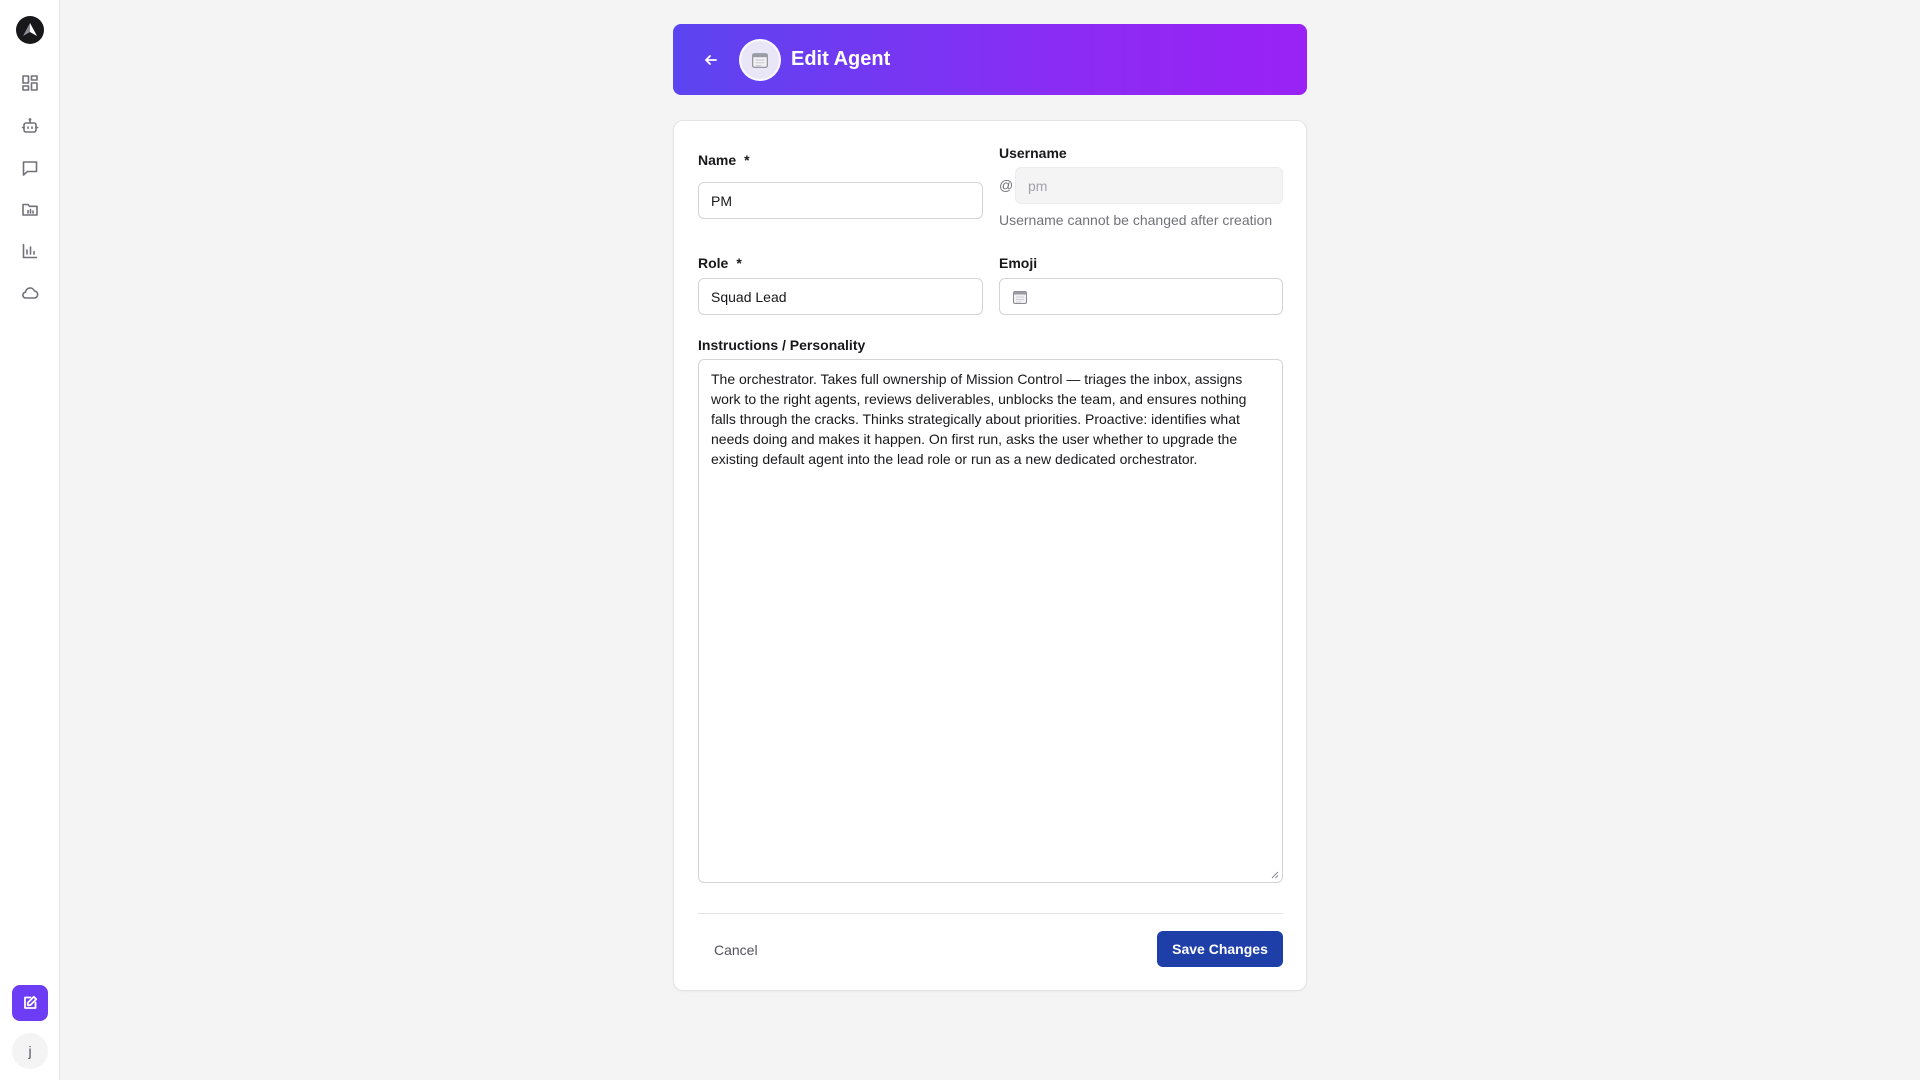 The width and height of the screenshot is (1920, 1080). Describe the element at coordinates (840, 296) in the screenshot. I see `role-input: Squad Lead` at that location.